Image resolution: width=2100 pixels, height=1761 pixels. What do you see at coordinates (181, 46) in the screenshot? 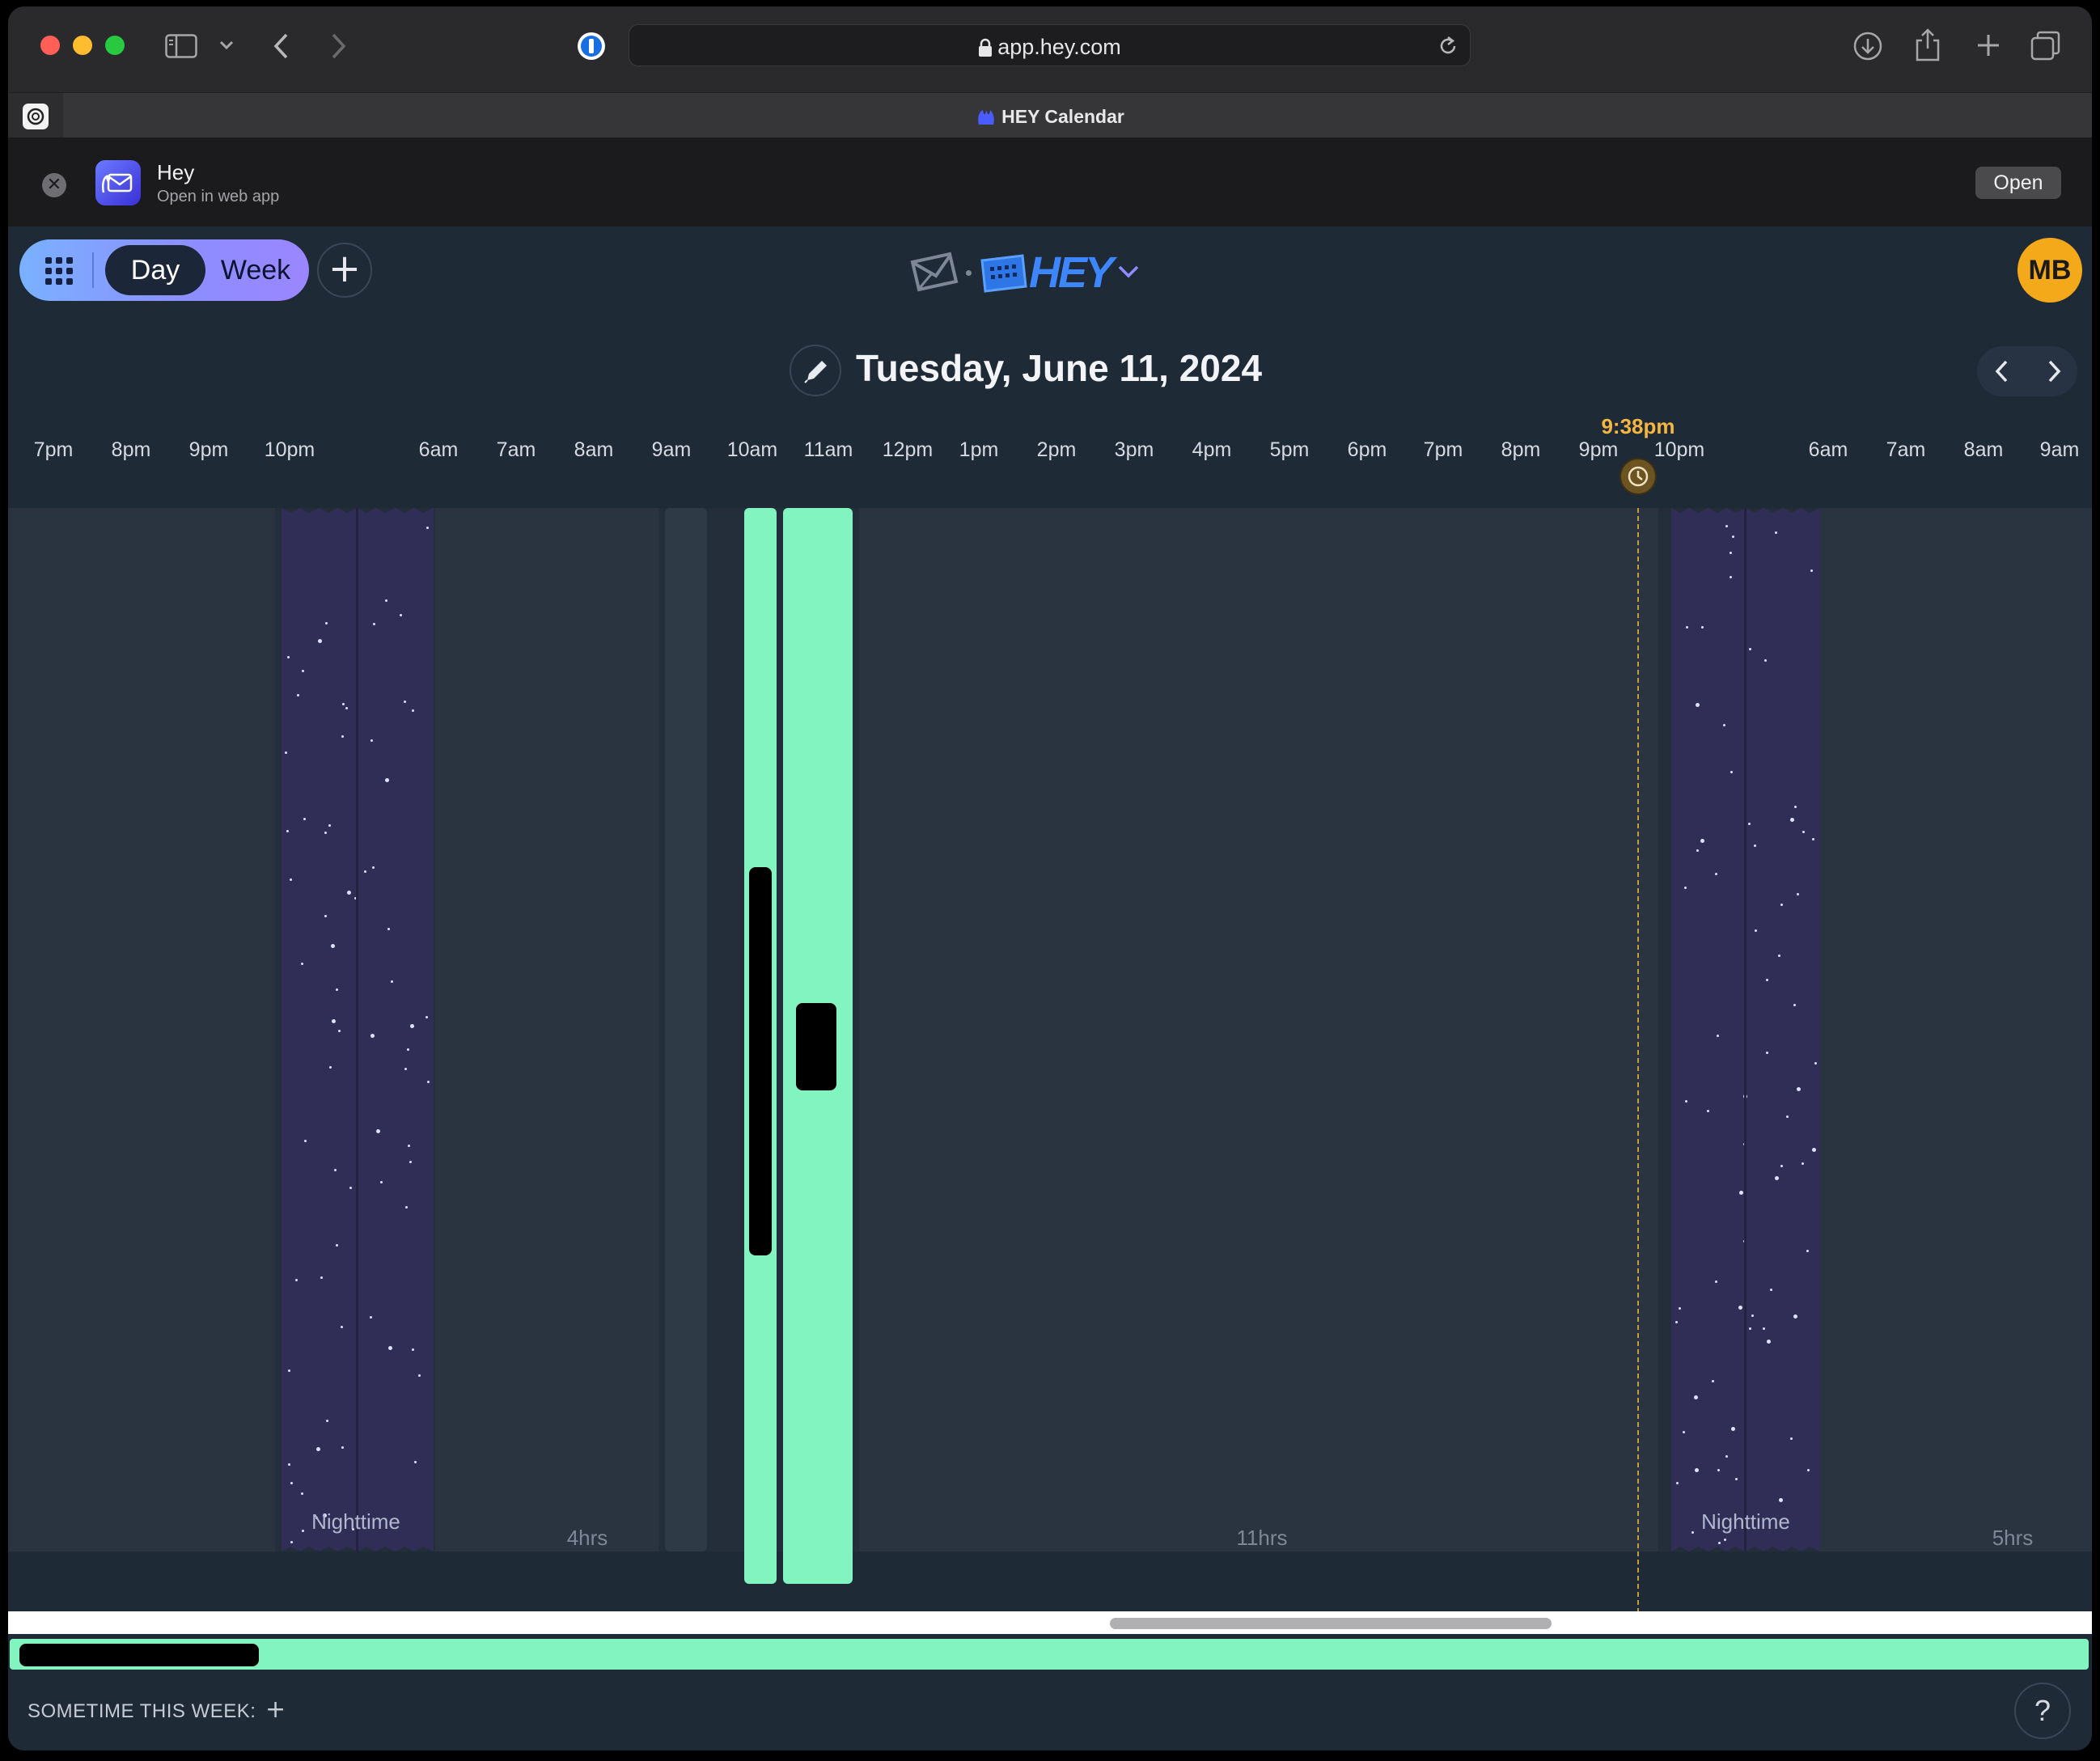
I see `sidebar-icon` at bounding box center [181, 46].